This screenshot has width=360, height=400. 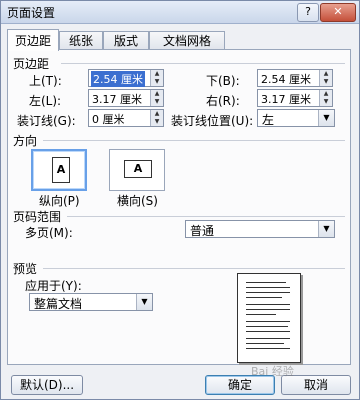 I want to click on right-margin-value: 3.17 厘米, so click(x=286, y=99).